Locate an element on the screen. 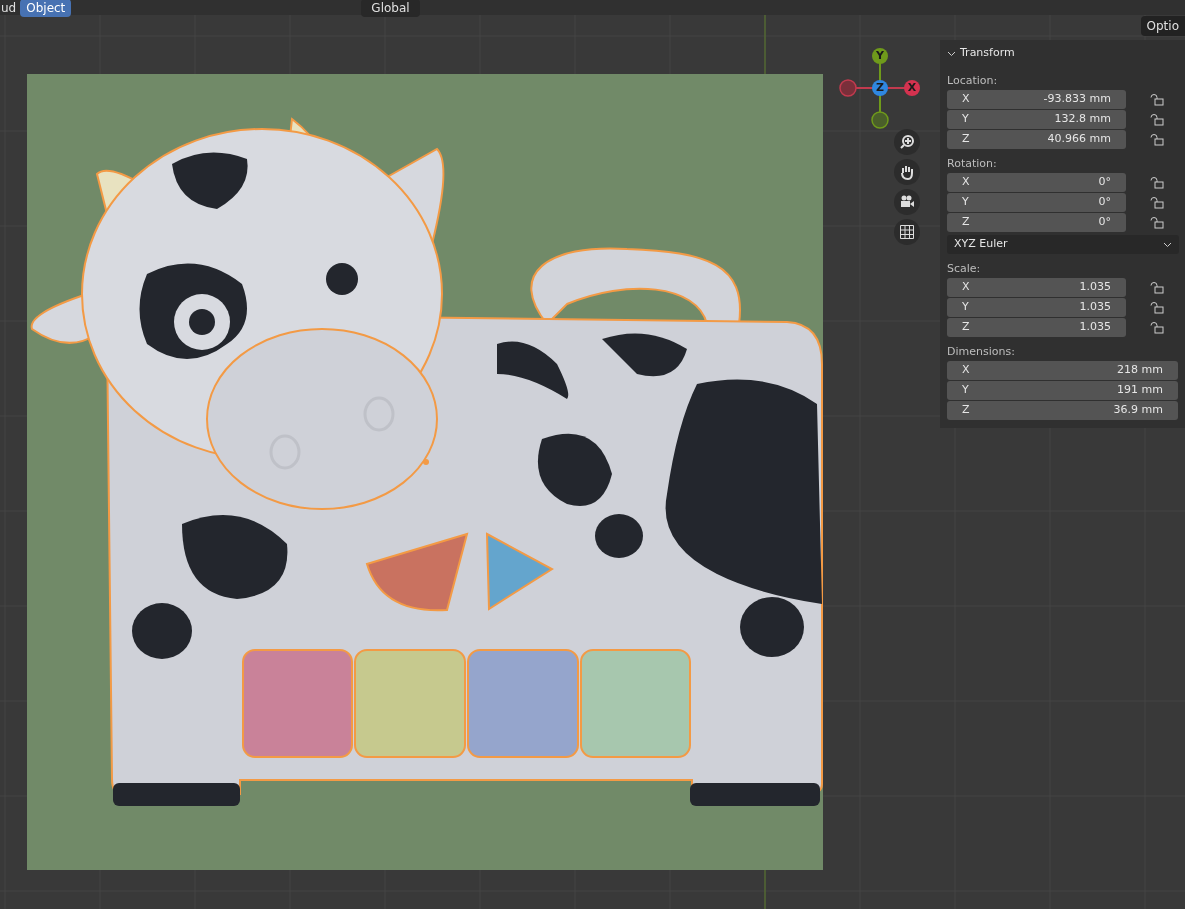 The height and width of the screenshot is (909, 1185). rotation-mode-dropdown: XYZ Euler is located at coordinates (1063, 244).